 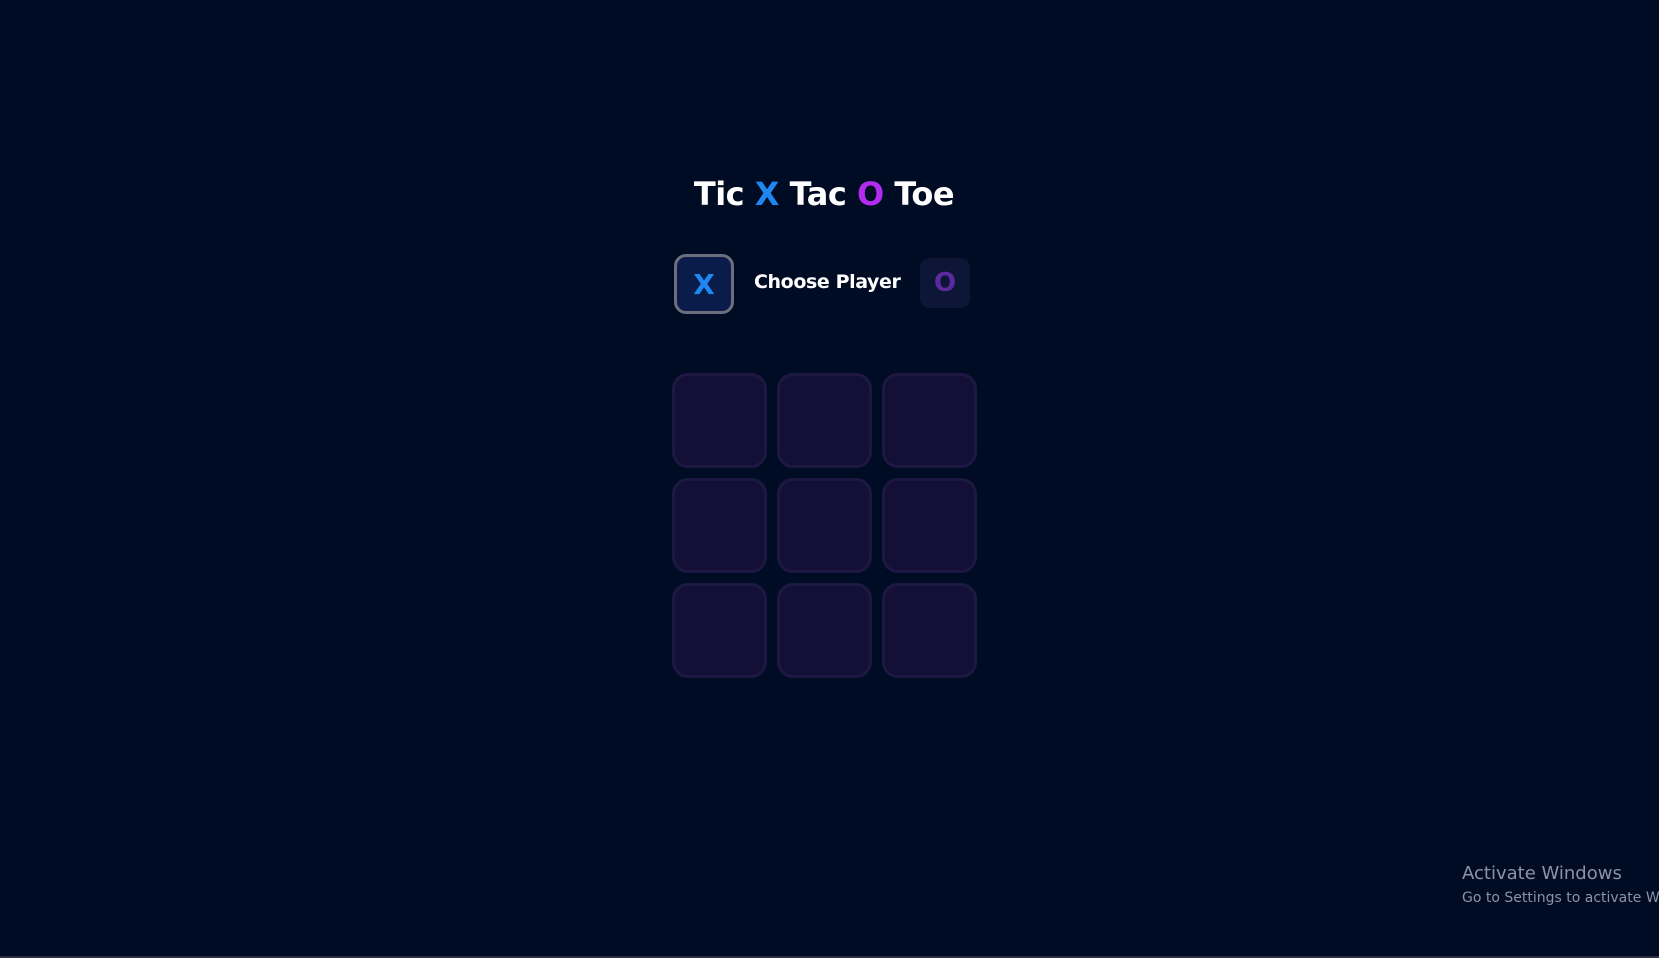 I want to click on title-tic: Tic, so click(x=719, y=194).